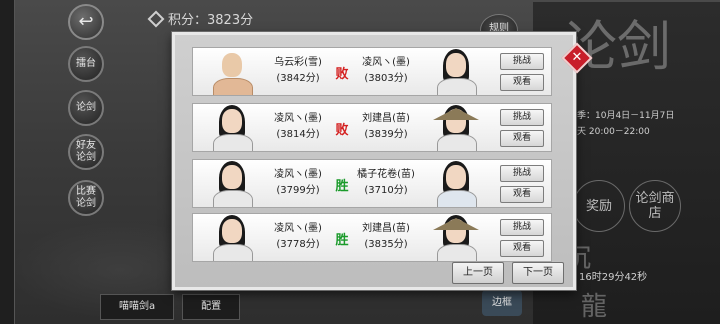 The image size is (720, 324). Describe the element at coordinates (211, 307) in the screenshot. I see `config-button: 配置` at that location.